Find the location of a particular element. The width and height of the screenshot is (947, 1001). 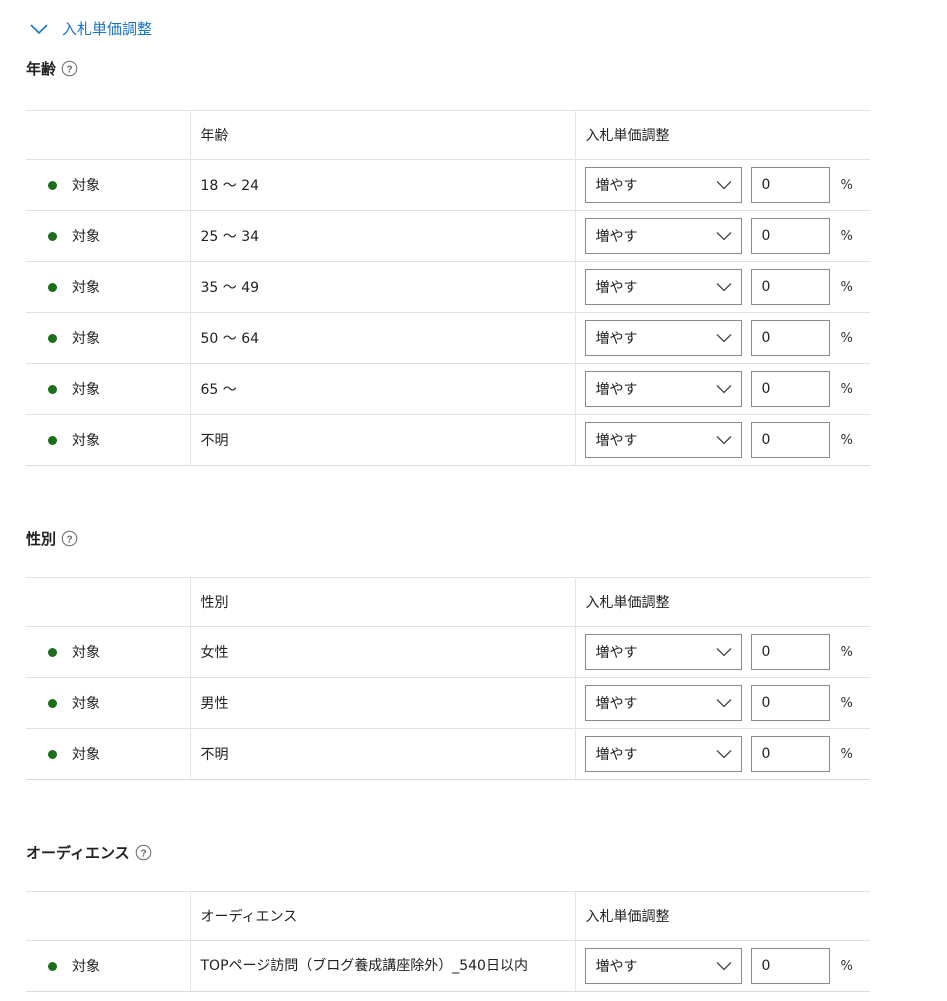

table-row: 対象 不明 増やす% is located at coordinates (448, 440).